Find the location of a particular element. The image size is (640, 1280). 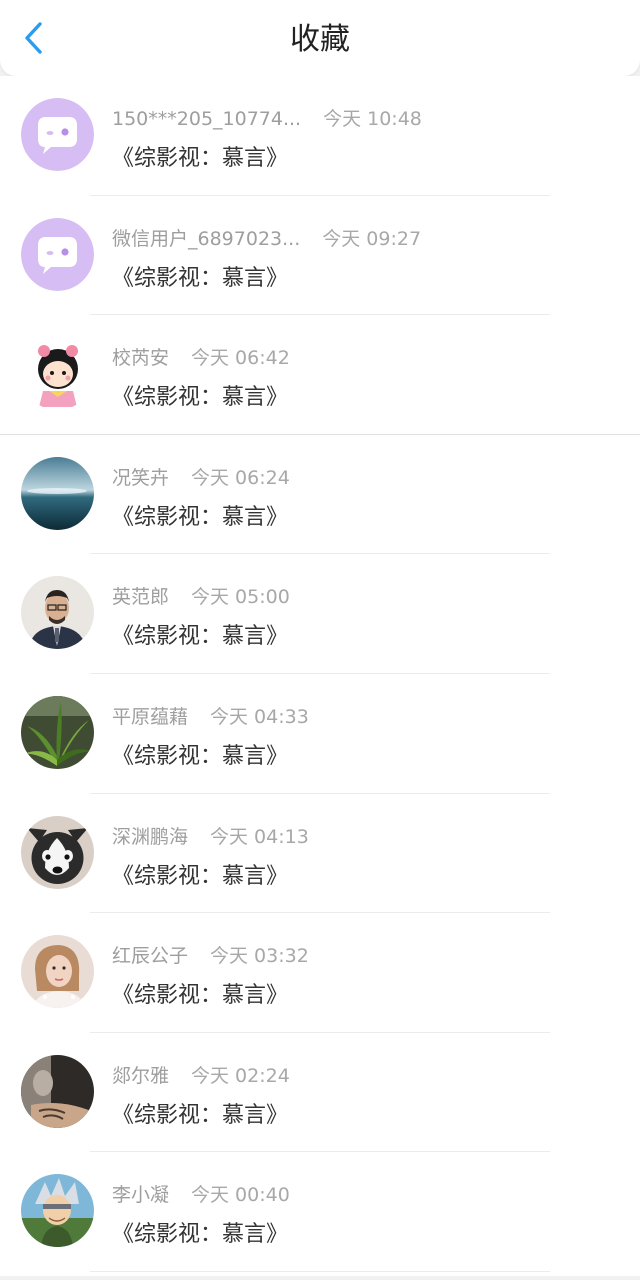

user-name: 况笑卉 is located at coordinates (140, 476).